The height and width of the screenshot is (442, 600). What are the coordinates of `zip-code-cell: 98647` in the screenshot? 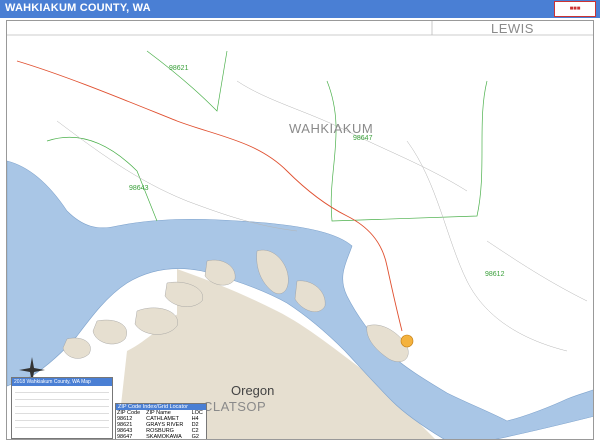 It's located at (125, 437).